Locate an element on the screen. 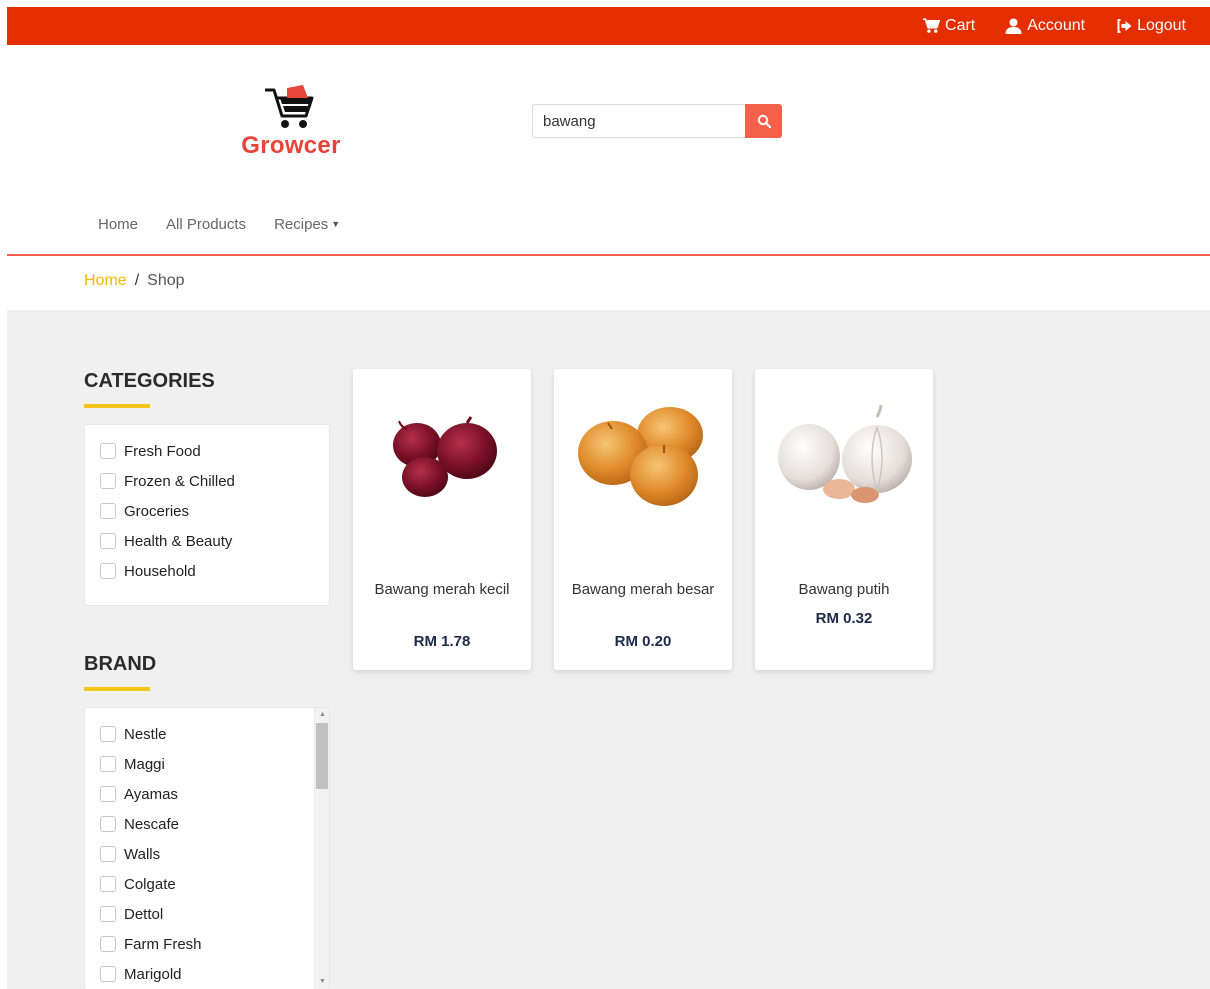  category-label: Groceries is located at coordinates (157, 511).